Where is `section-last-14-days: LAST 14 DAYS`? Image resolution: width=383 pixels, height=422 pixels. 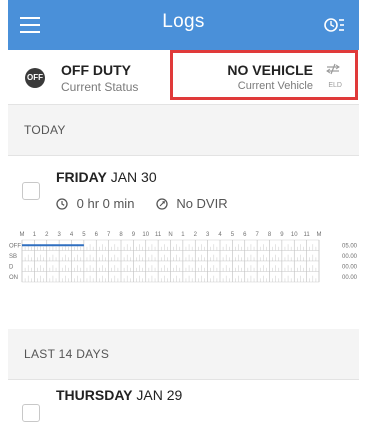 section-last-14-days: LAST 14 DAYS is located at coordinates (183, 354).